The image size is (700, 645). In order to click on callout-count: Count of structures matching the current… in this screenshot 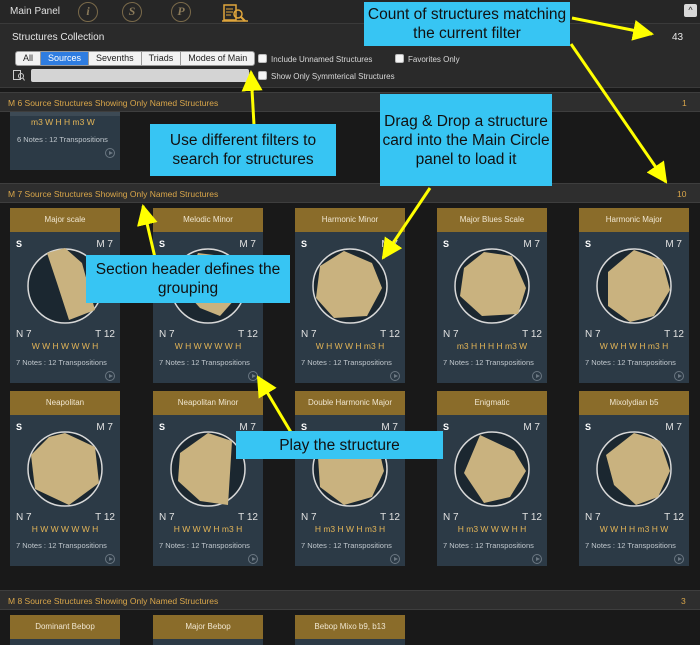, I will do `click(467, 24)`.